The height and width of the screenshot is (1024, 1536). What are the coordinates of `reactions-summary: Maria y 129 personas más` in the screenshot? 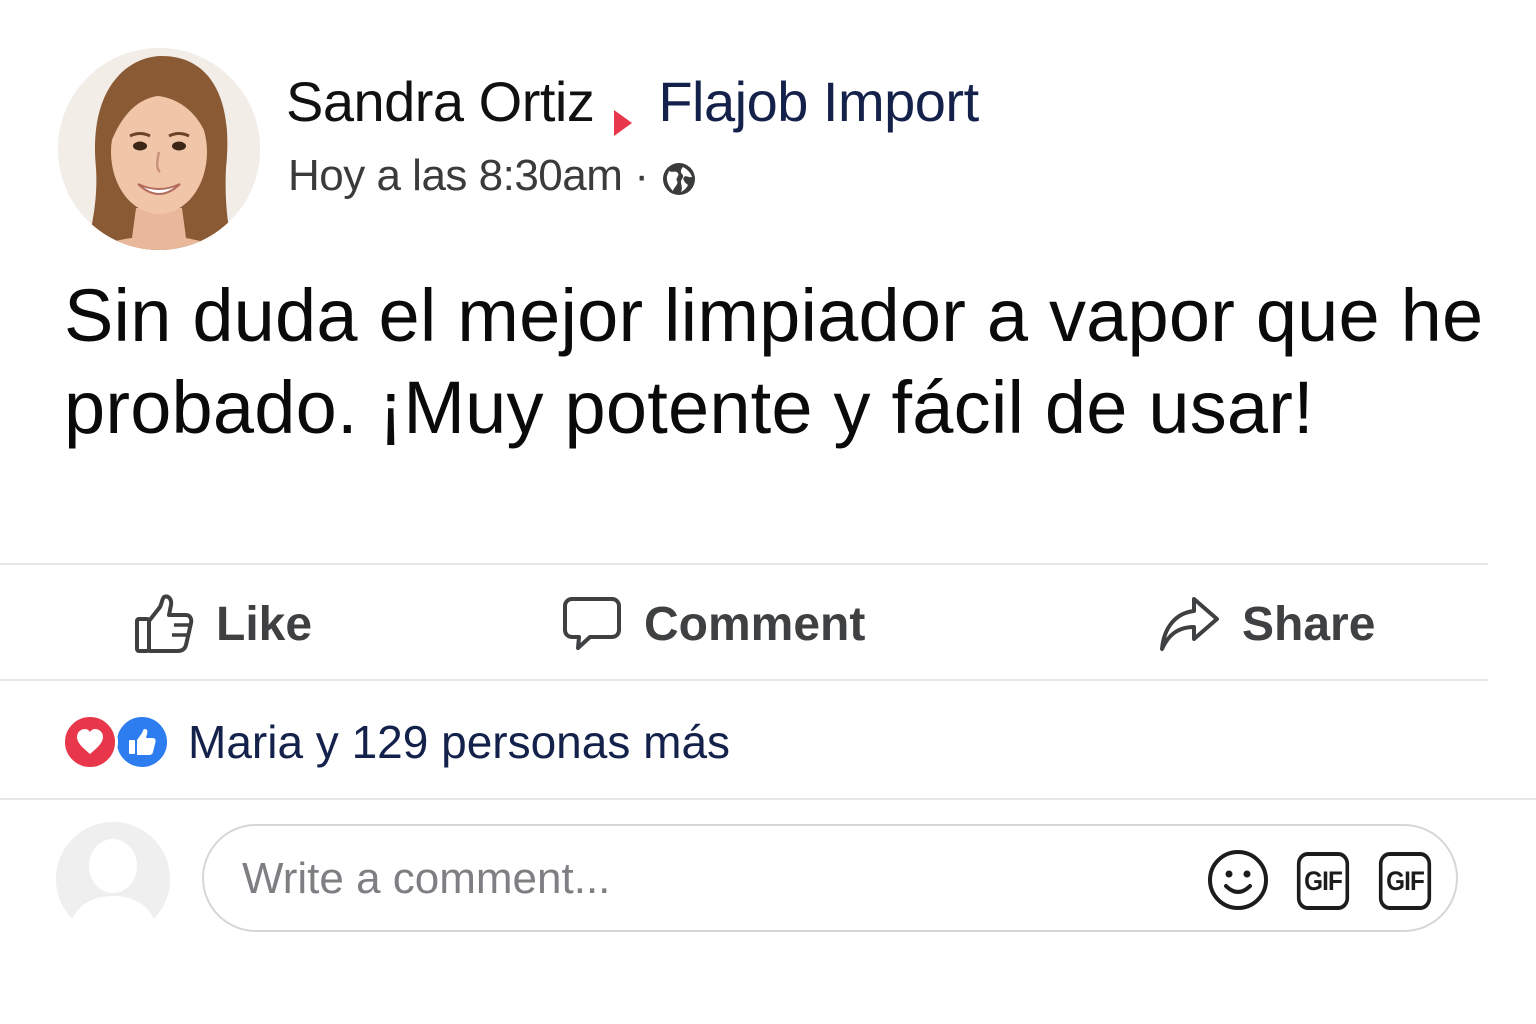 It's located at (396, 742).